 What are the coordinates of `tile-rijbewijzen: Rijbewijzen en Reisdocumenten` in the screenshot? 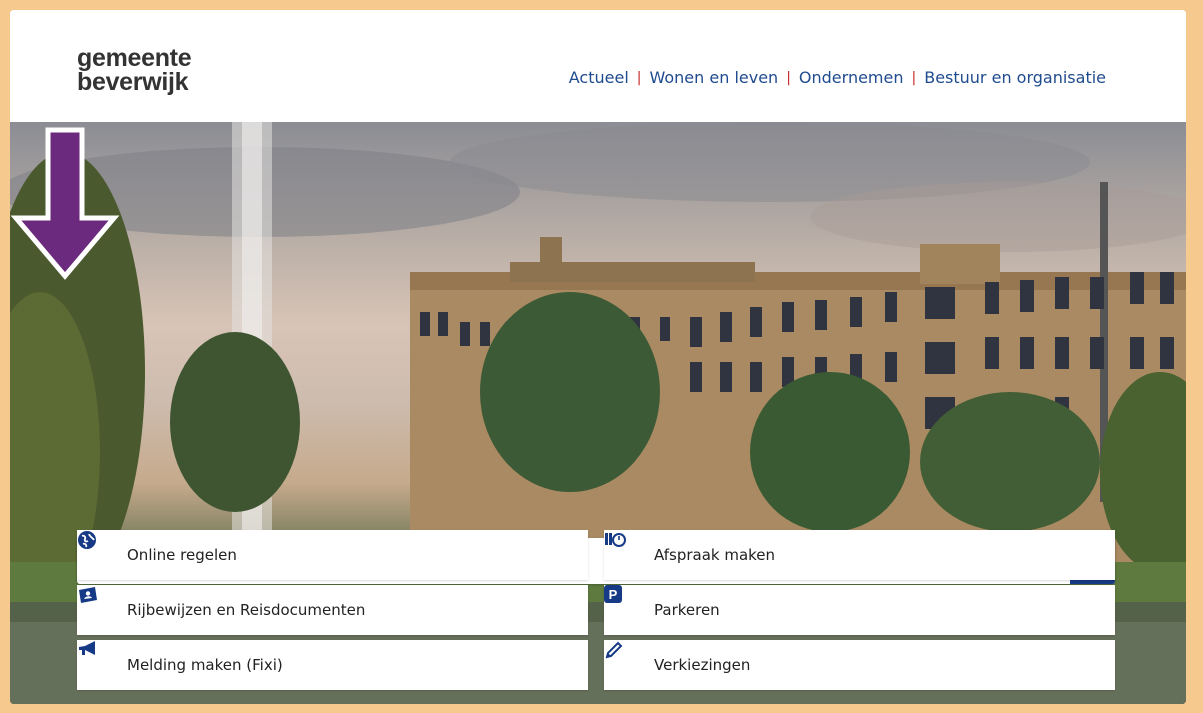 It's located at (332, 610).